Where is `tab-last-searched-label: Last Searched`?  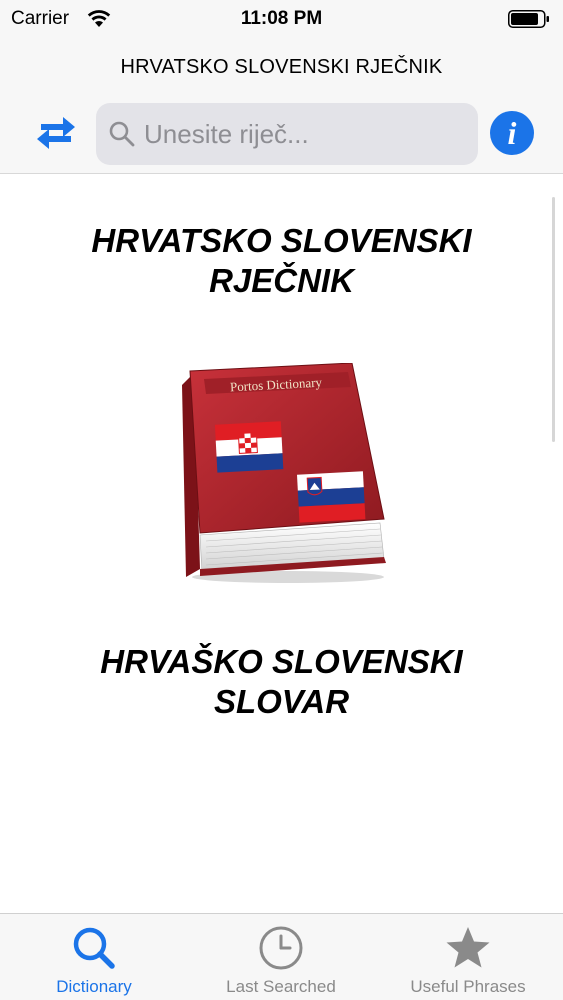 tab-last-searched-label: Last Searched is located at coordinates (281, 986).